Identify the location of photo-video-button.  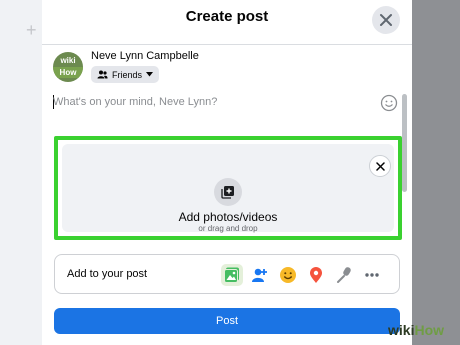
(232, 275).